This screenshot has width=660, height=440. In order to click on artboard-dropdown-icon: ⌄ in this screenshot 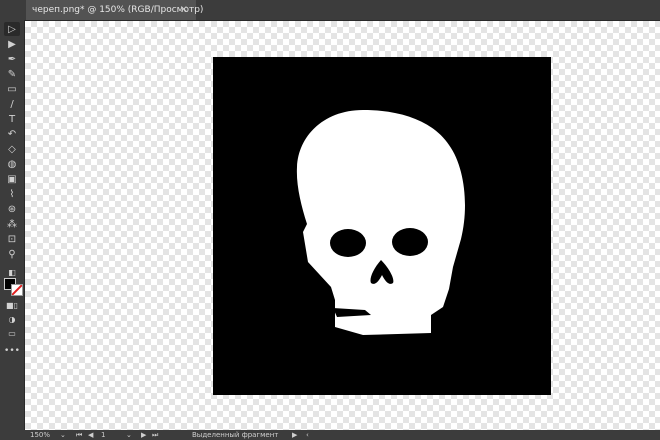, I will do `click(129, 435)`.